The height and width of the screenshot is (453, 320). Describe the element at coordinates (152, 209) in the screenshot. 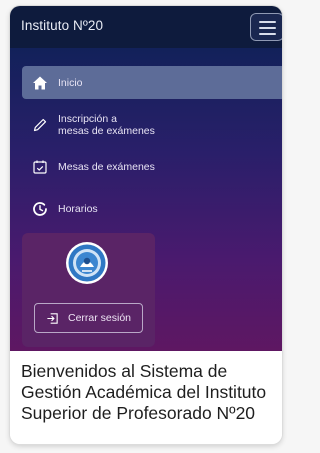

I see `sidebar-item-horarios: Horarios` at that location.